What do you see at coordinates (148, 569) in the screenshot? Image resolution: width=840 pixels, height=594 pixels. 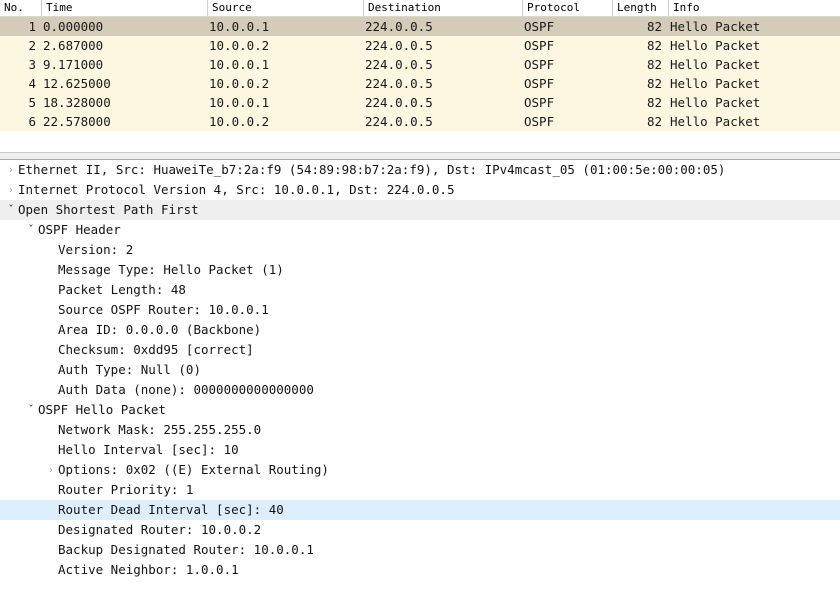 I see `detail-active-neighbor-label: Active Neighbor: 1.0.0.1` at bounding box center [148, 569].